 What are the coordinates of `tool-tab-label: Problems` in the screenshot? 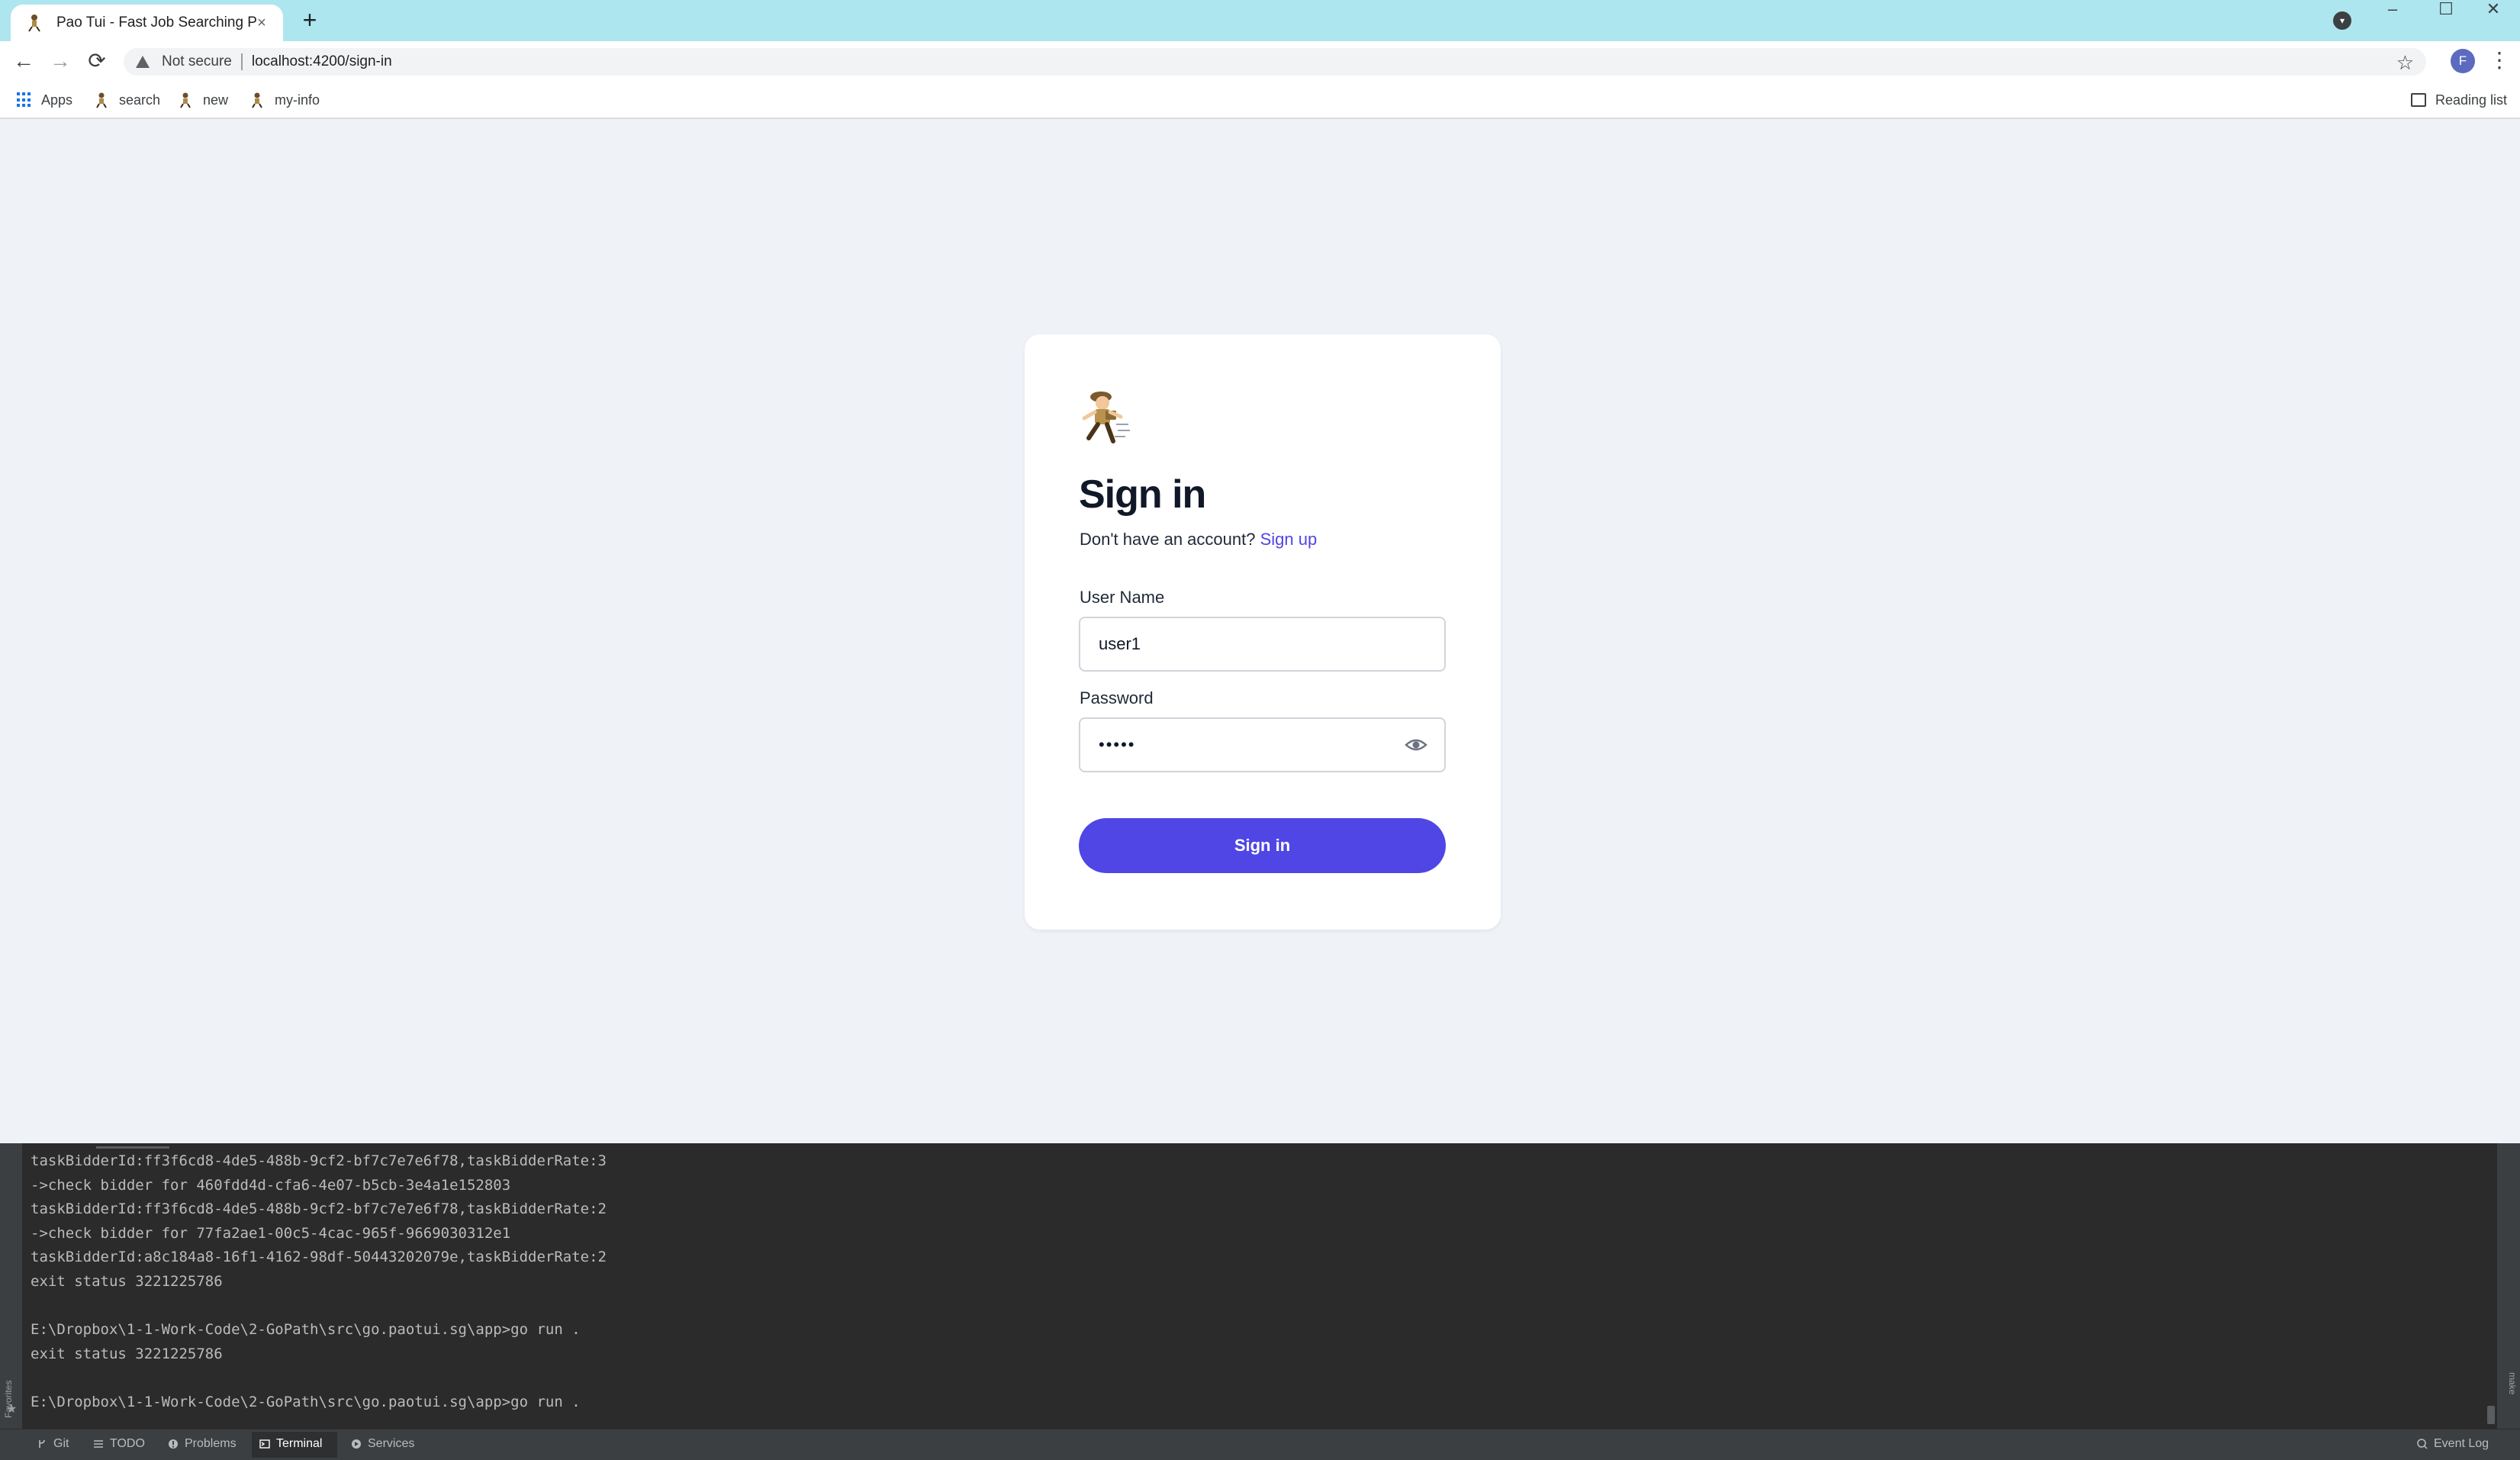 It's located at (211, 1443).